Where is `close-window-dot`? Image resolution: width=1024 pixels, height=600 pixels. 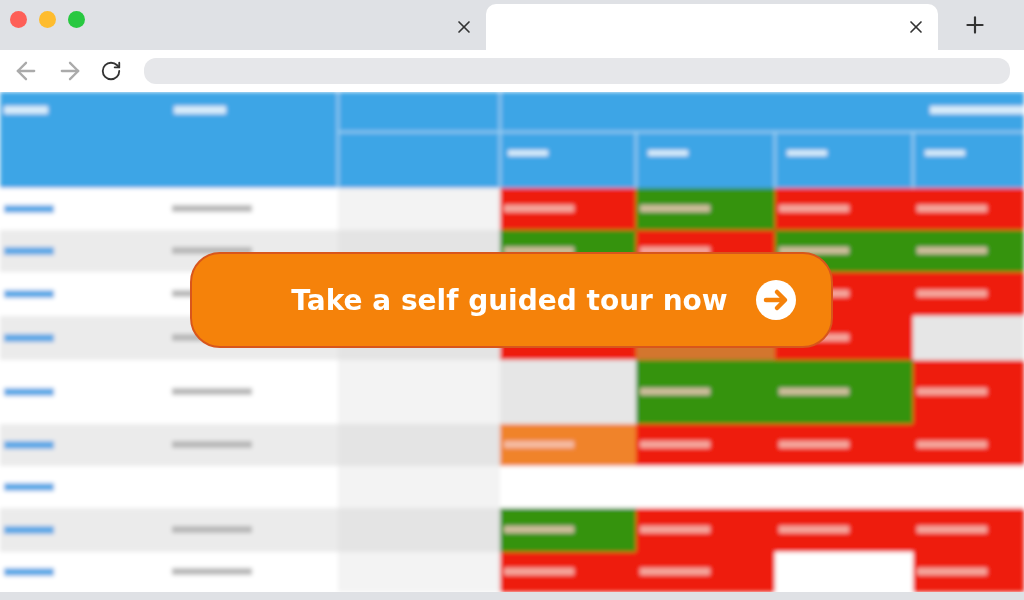
close-window-dot is located at coordinates (18, 19).